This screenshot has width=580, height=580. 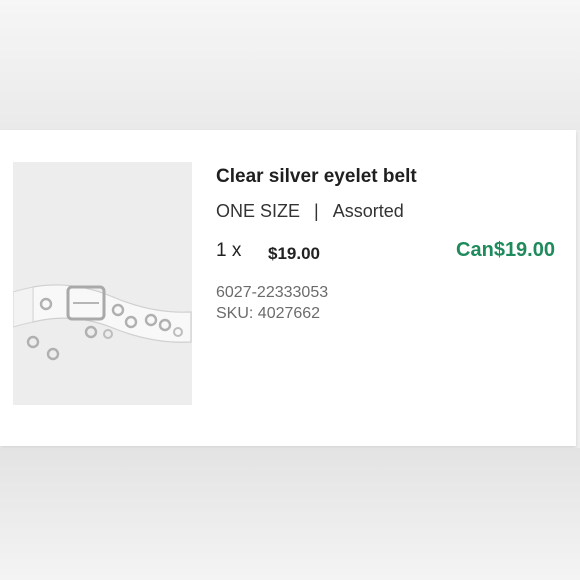 I want to click on belt-icon, so click(x=102, y=322).